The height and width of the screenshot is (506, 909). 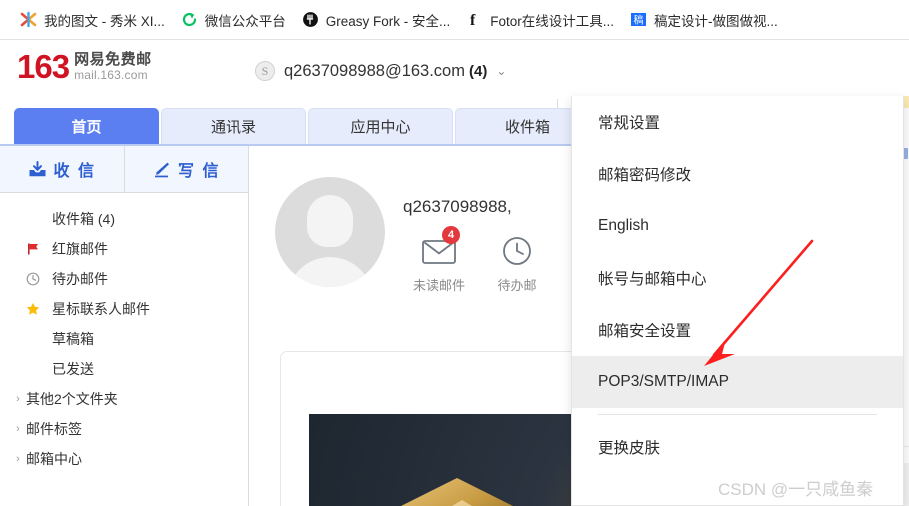 I want to click on menu-item-english: English, so click(x=737, y=226).